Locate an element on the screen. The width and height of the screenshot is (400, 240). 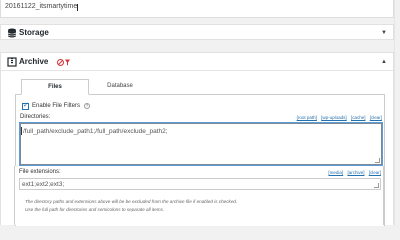
root-path-link: [root path] is located at coordinates (307, 117).